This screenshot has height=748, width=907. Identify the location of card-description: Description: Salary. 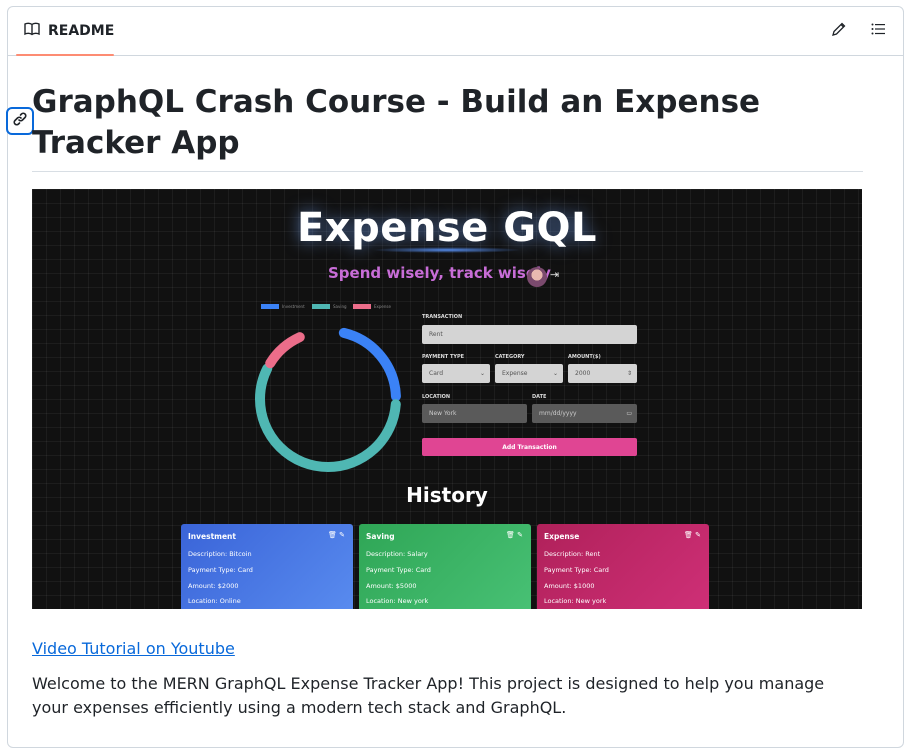
(397, 554).